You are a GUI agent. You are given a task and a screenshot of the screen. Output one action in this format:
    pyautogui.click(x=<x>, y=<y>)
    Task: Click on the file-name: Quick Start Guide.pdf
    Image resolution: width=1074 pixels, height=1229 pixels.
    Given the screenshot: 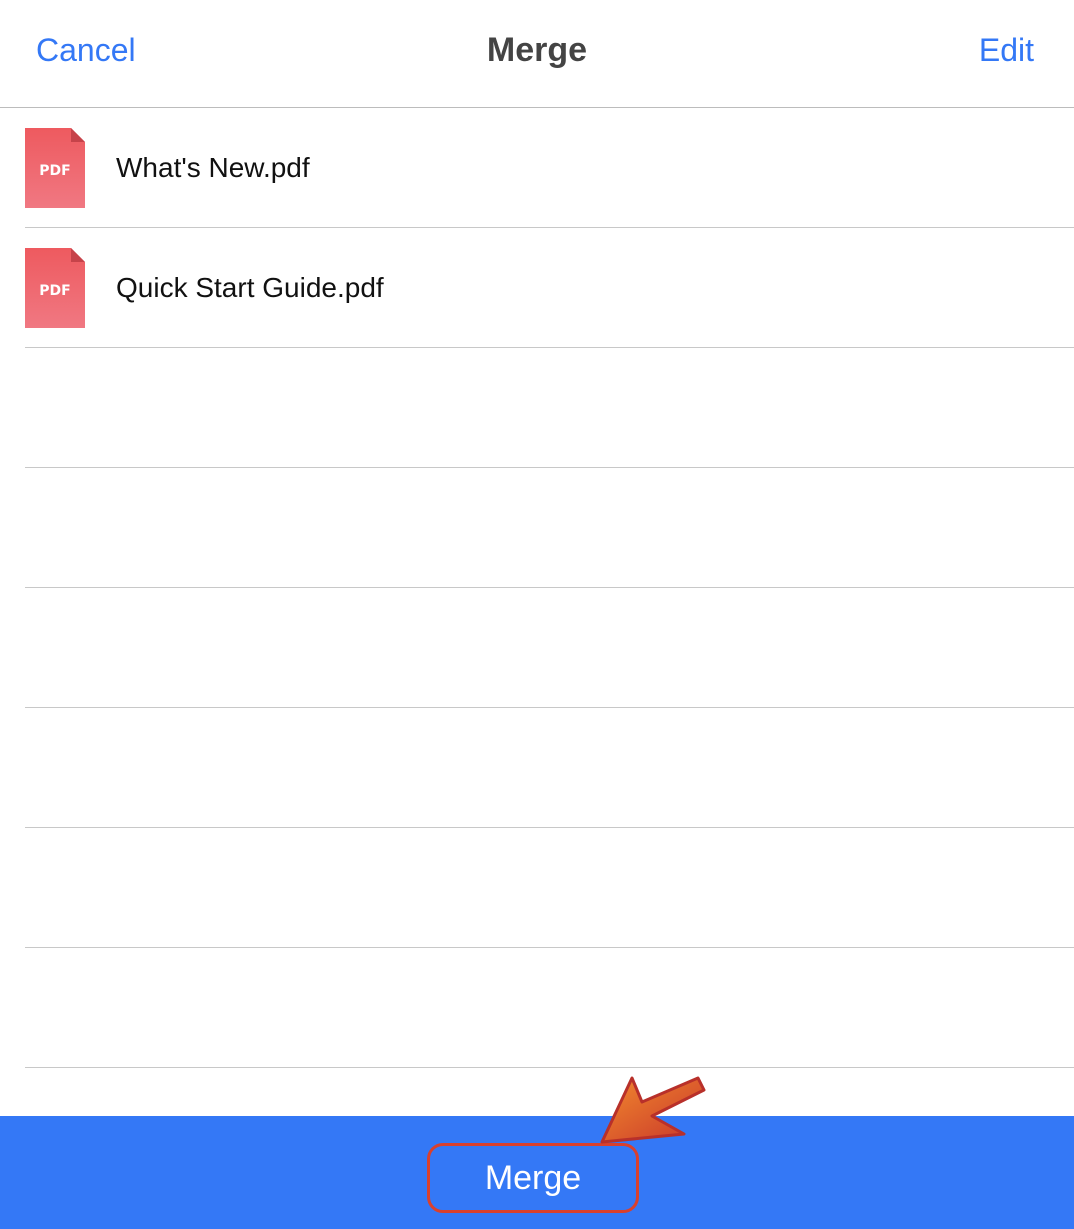 What is the action you would take?
    pyautogui.click(x=250, y=287)
    